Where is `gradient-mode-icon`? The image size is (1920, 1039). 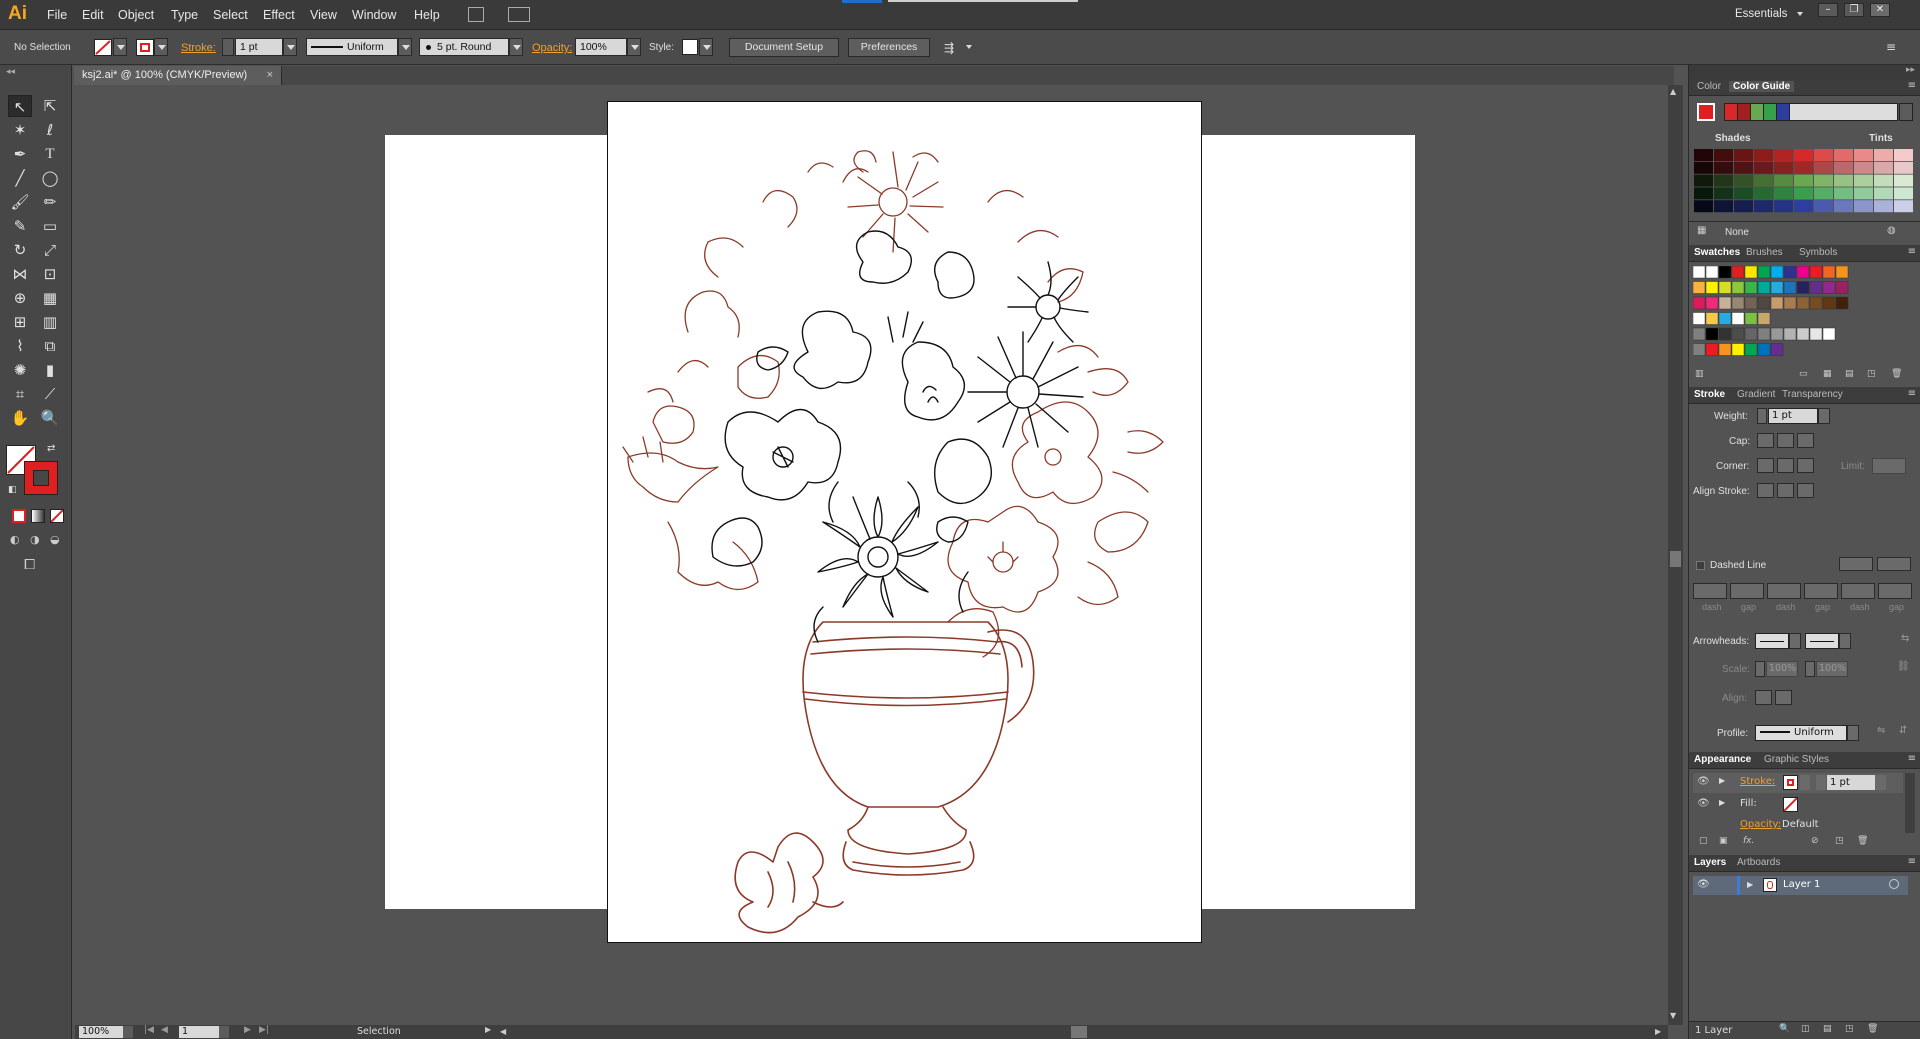
gradient-mode-icon is located at coordinates (38, 516).